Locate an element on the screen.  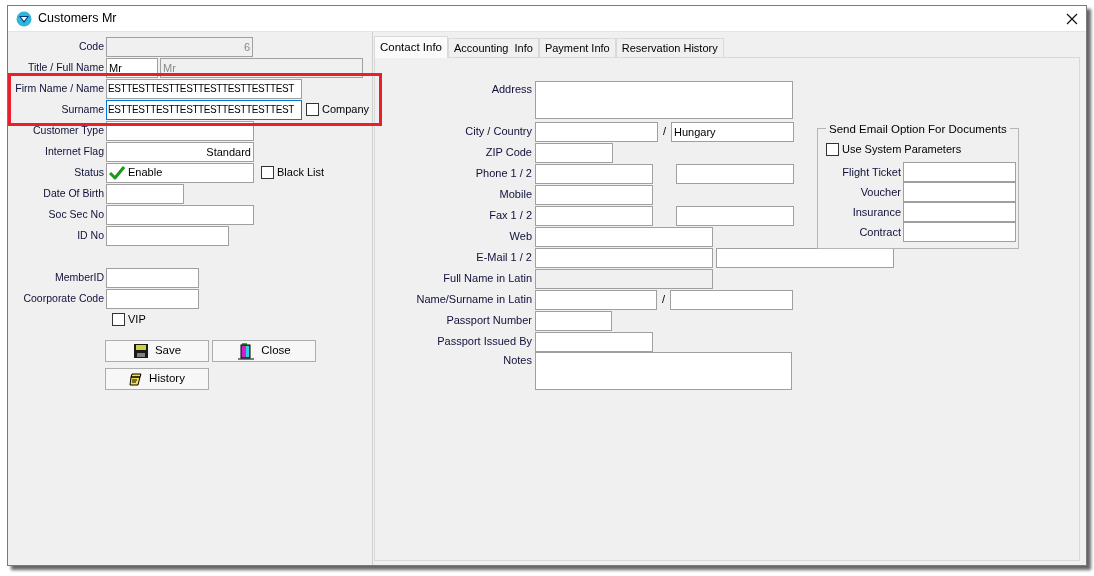
field-label: Customer Type is located at coordinates (68, 130).